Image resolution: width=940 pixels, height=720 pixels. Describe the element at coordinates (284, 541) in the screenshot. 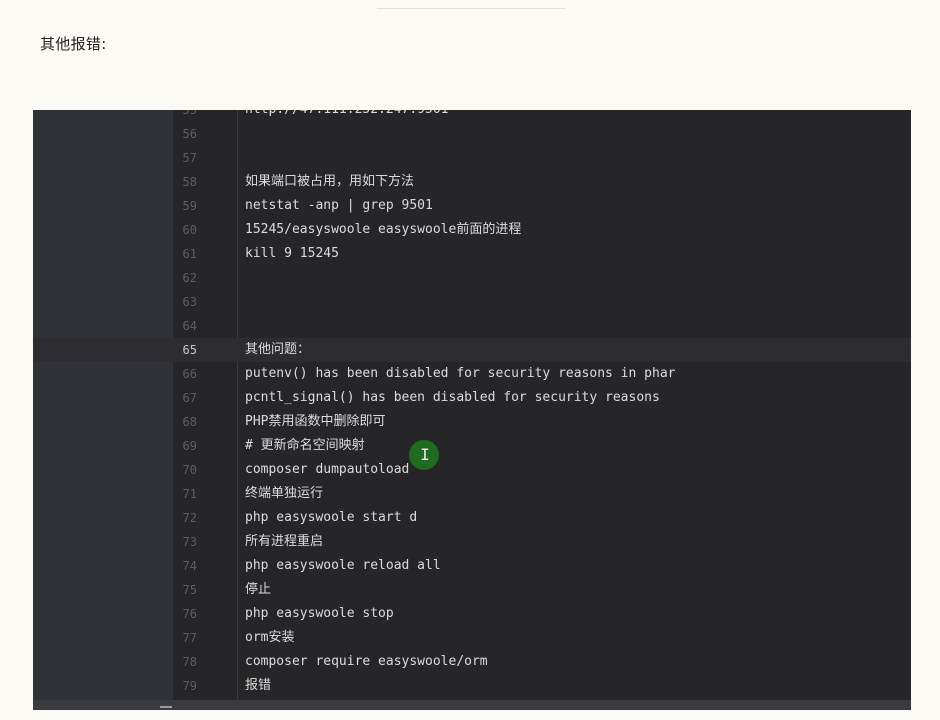

I see `line-text: 所有进程重启` at that location.